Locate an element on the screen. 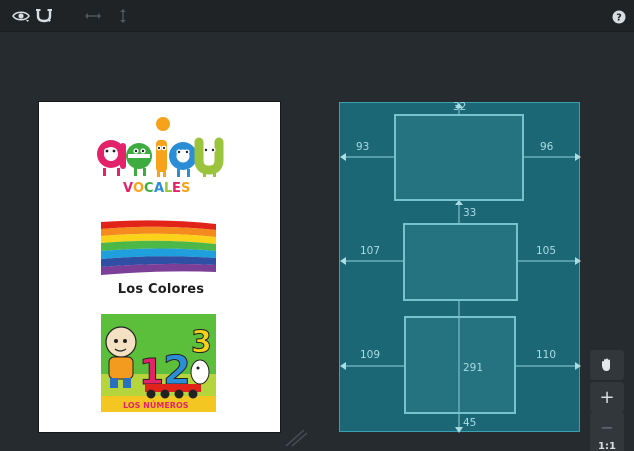  actual-size-label: 1:1 is located at coordinates (607, 445).